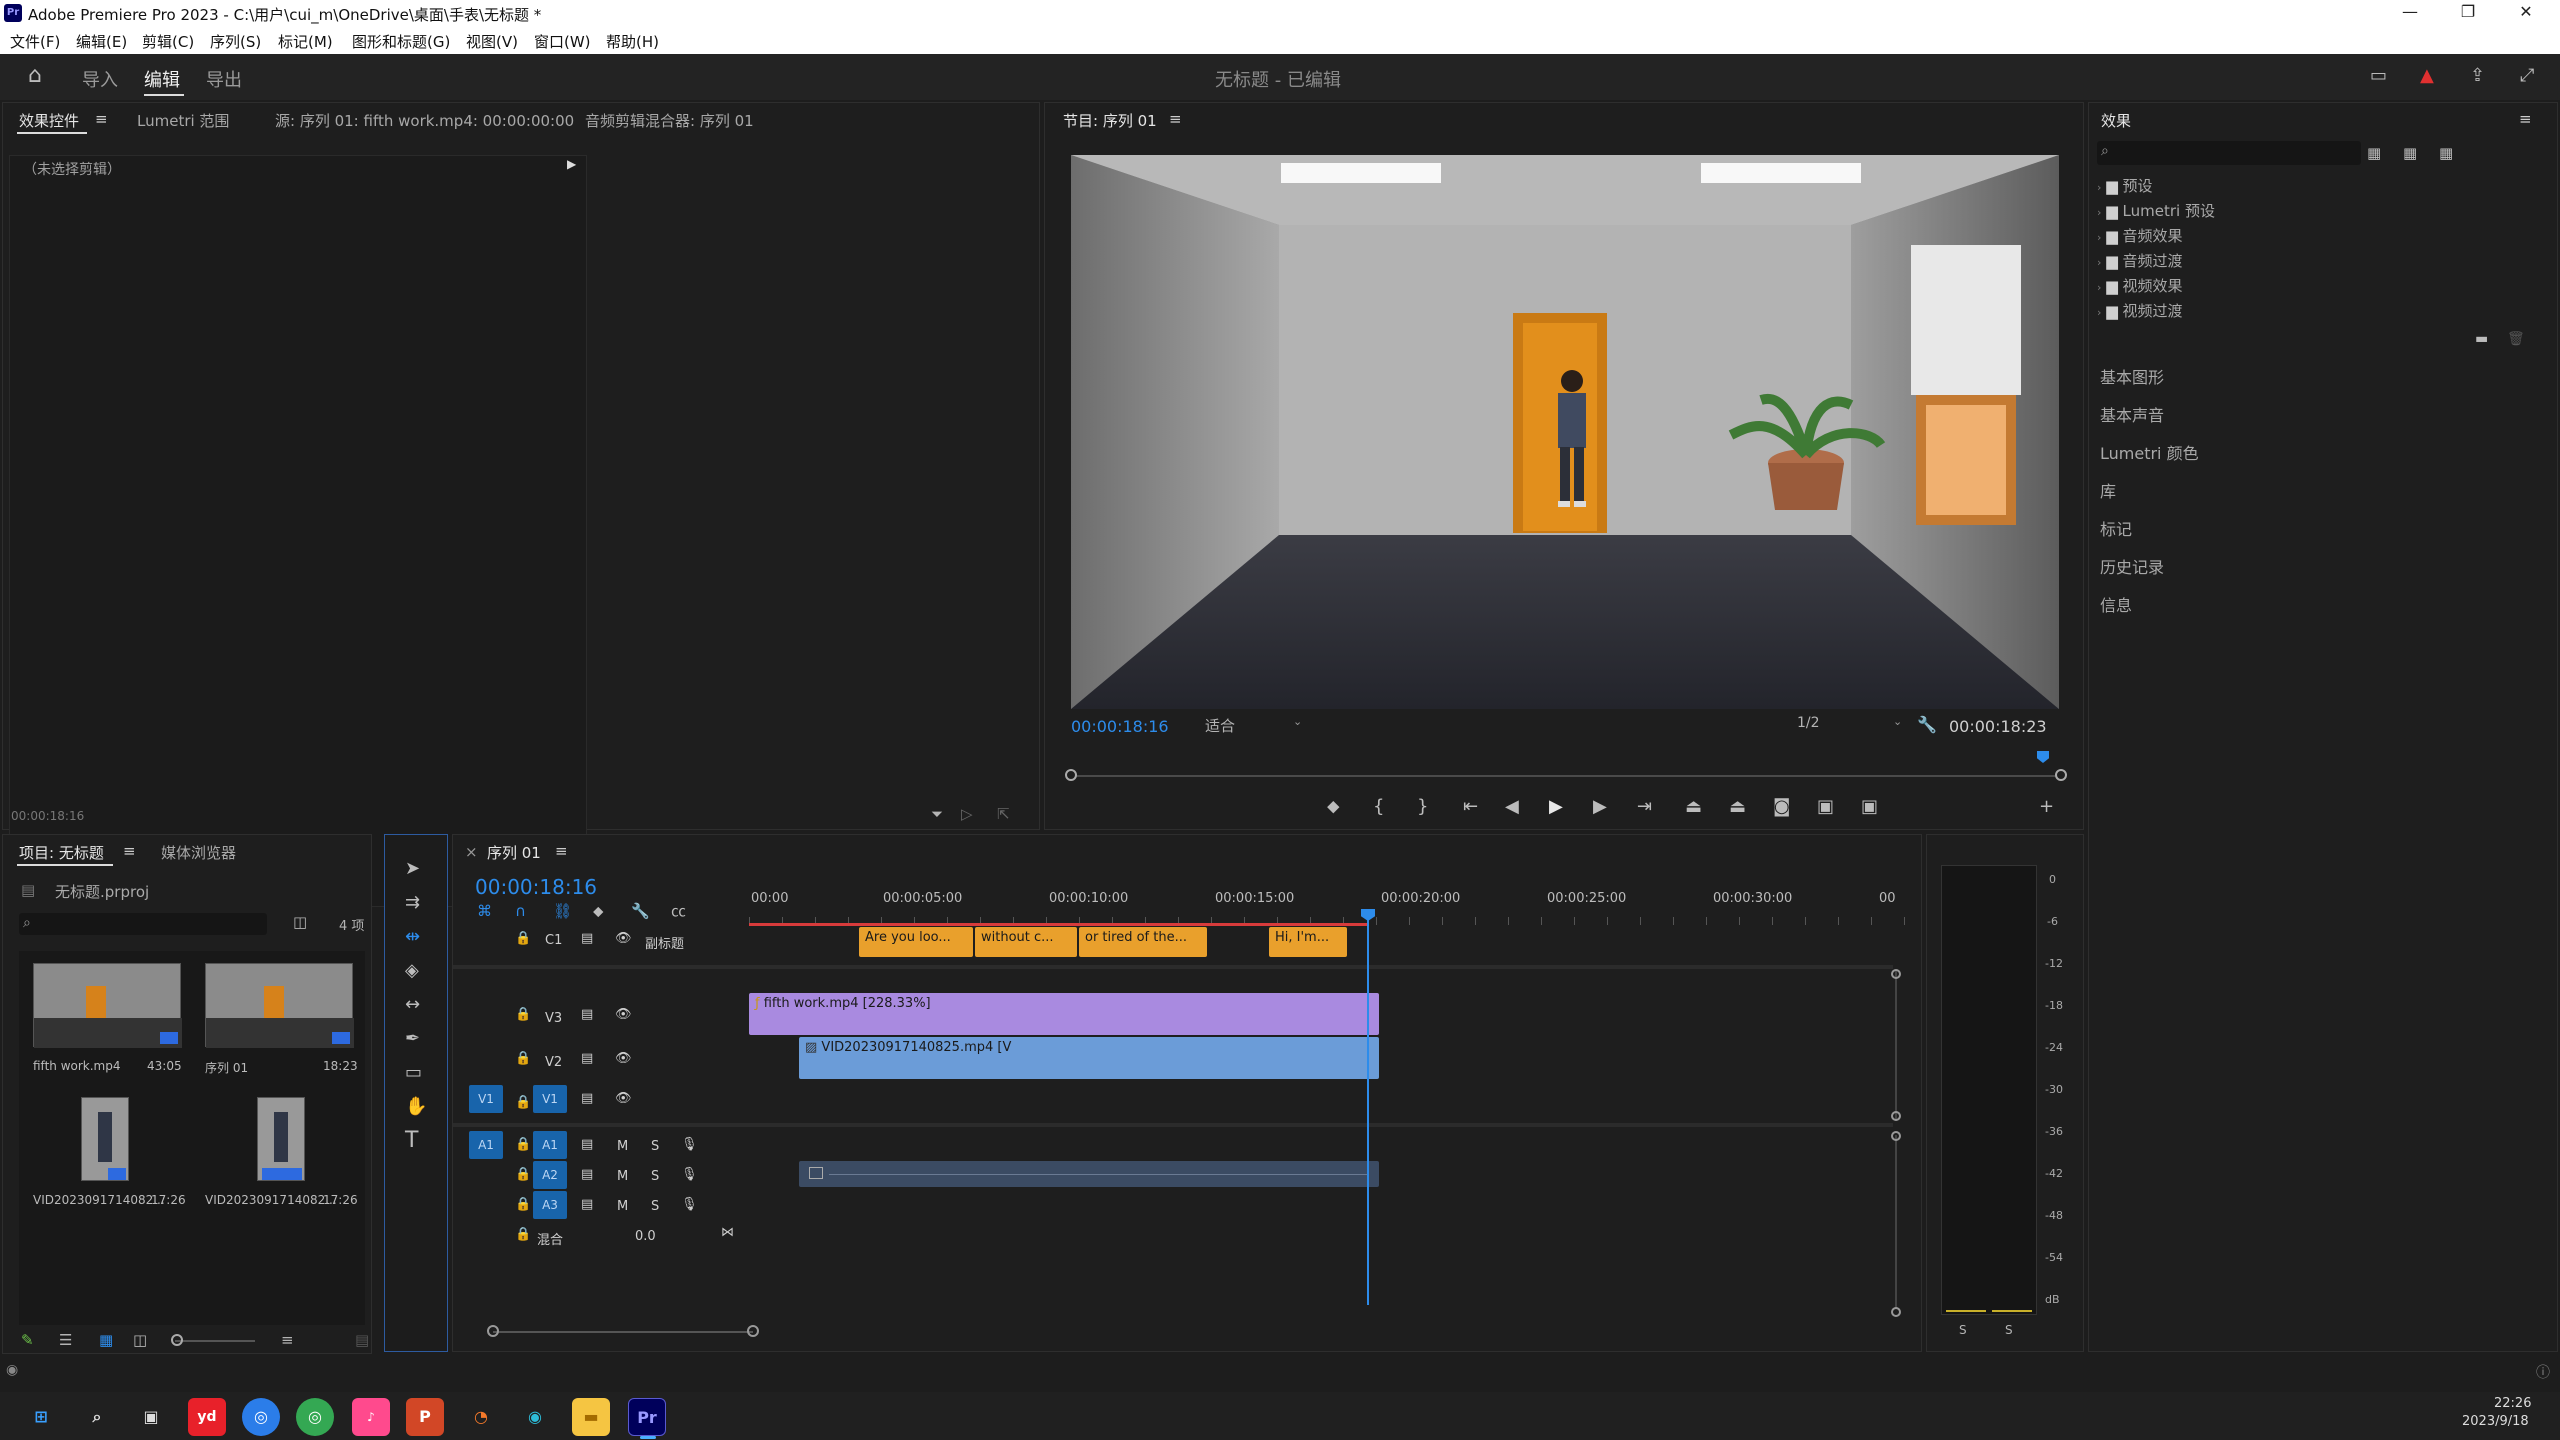  Describe the element at coordinates (937, 814) in the screenshot. I see `filter-icon: ⏷` at that location.